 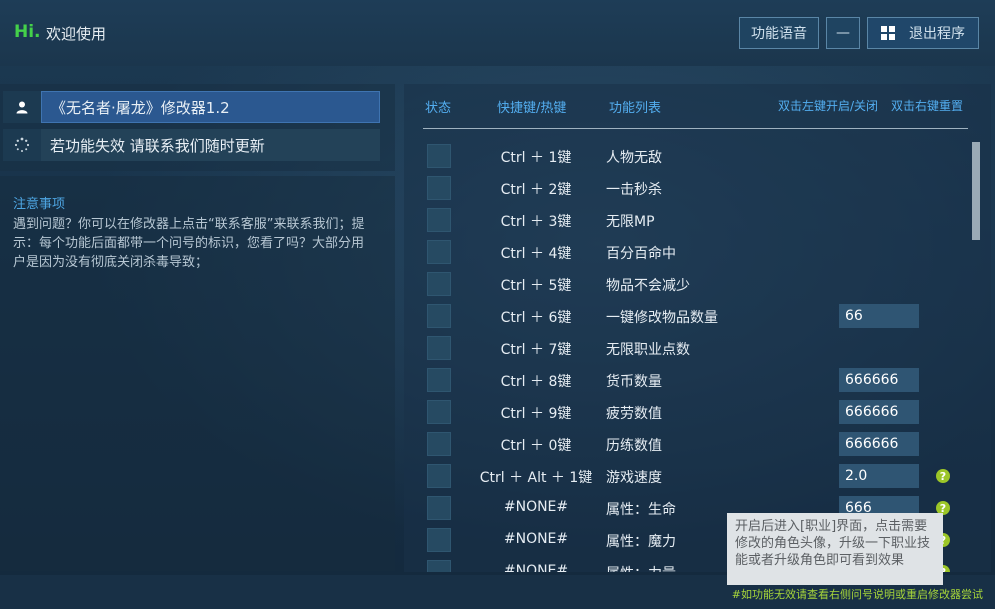 What do you see at coordinates (697, 476) in the screenshot?
I see `table-row: Ctrl ＋ Alt ＋ 1键 游戏速度 2.0?` at bounding box center [697, 476].